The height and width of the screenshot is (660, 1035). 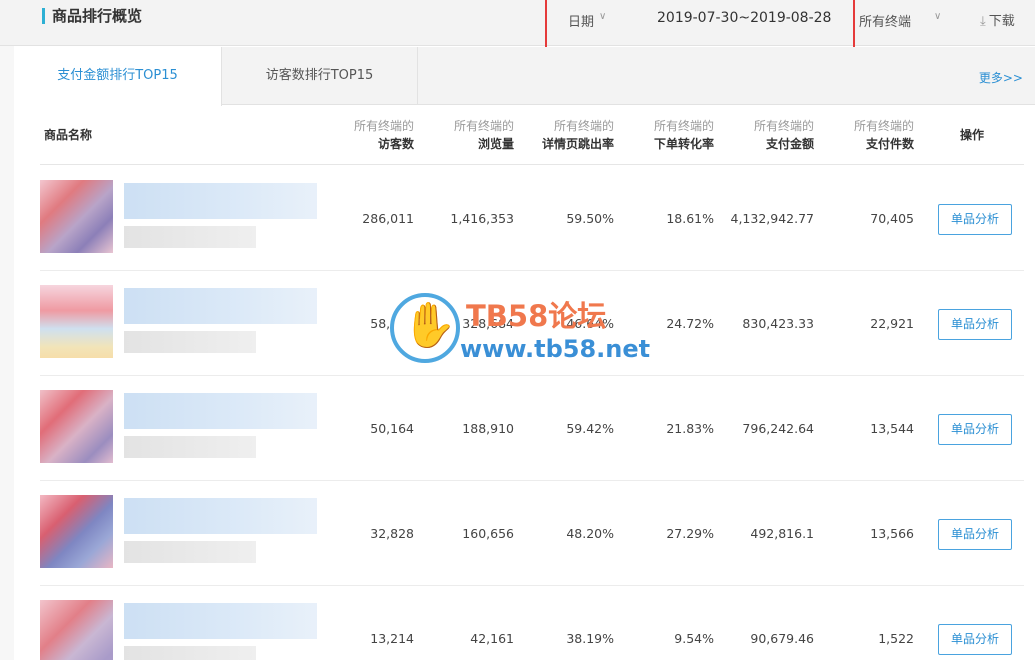 What do you see at coordinates (118, 76) in the screenshot?
I see `tab-payment-top15: 支付金额排行TOP15` at bounding box center [118, 76].